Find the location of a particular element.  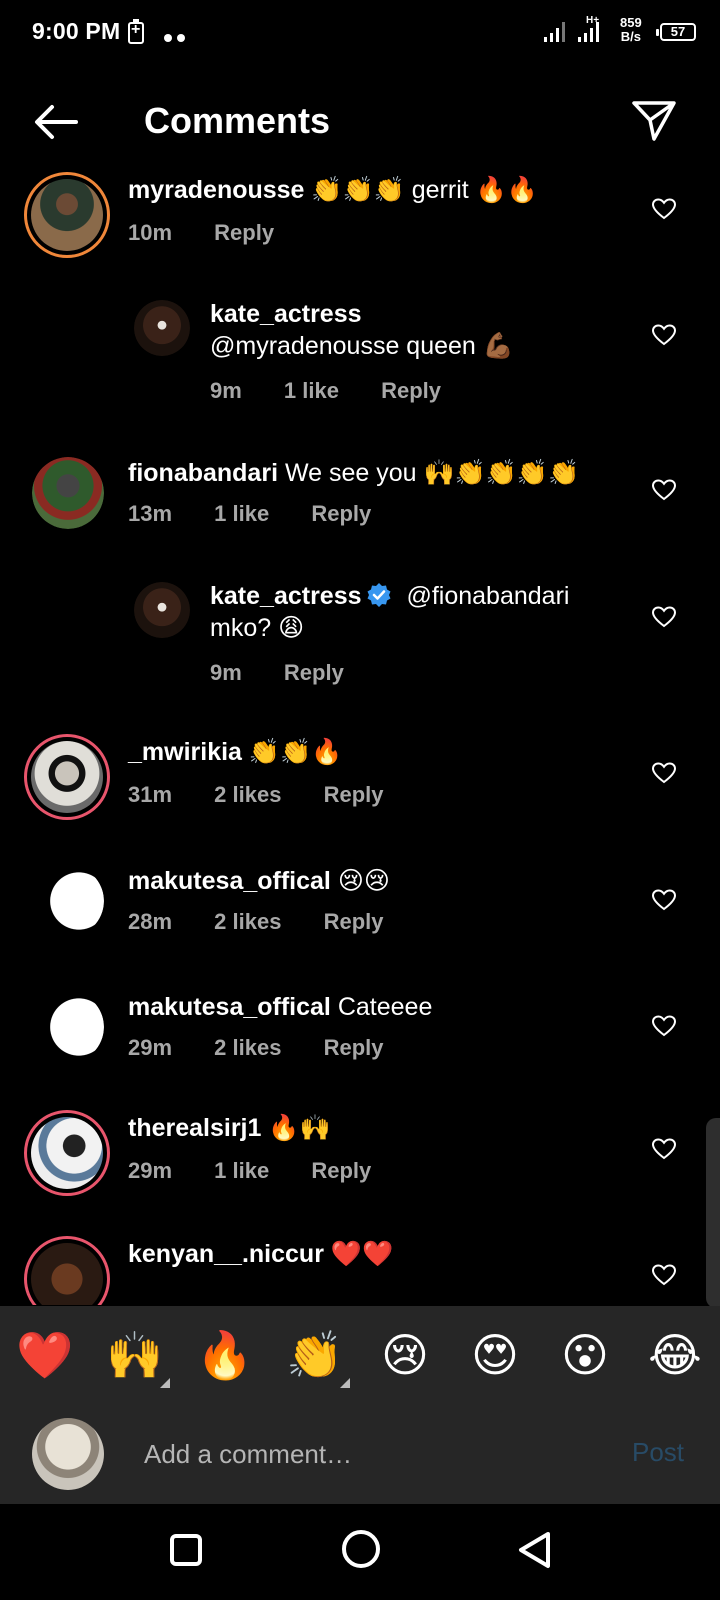

emoji-heart-button: ❤️ is located at coordinates (45, 1355).